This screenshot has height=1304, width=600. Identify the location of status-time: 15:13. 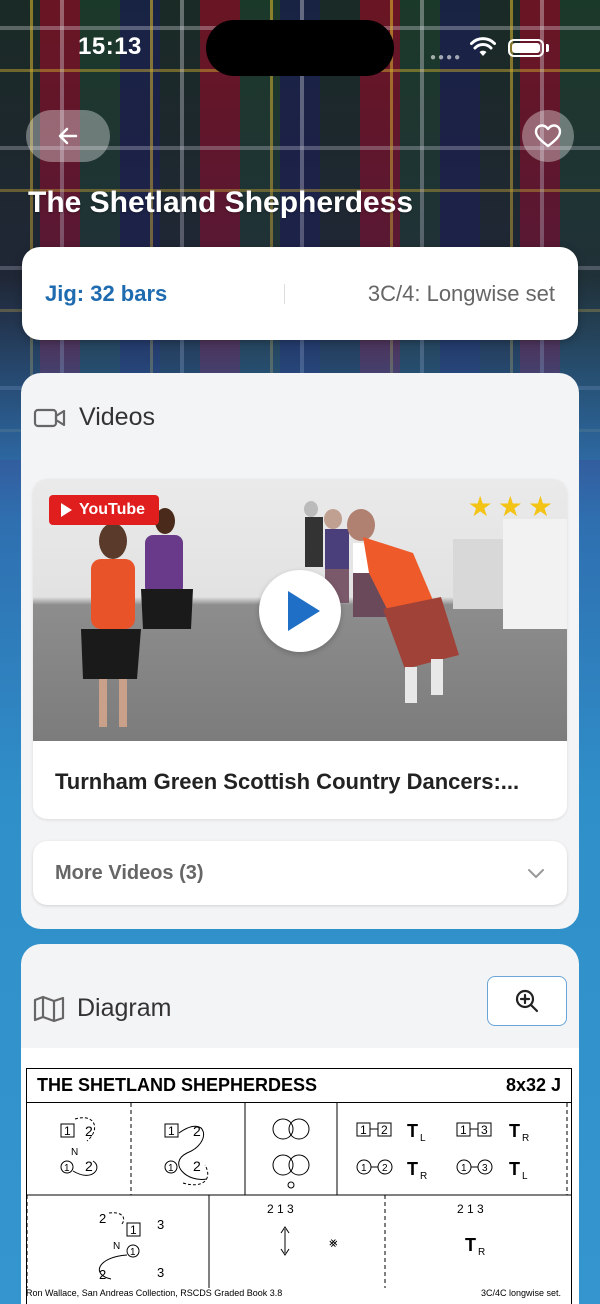
(110, 46).